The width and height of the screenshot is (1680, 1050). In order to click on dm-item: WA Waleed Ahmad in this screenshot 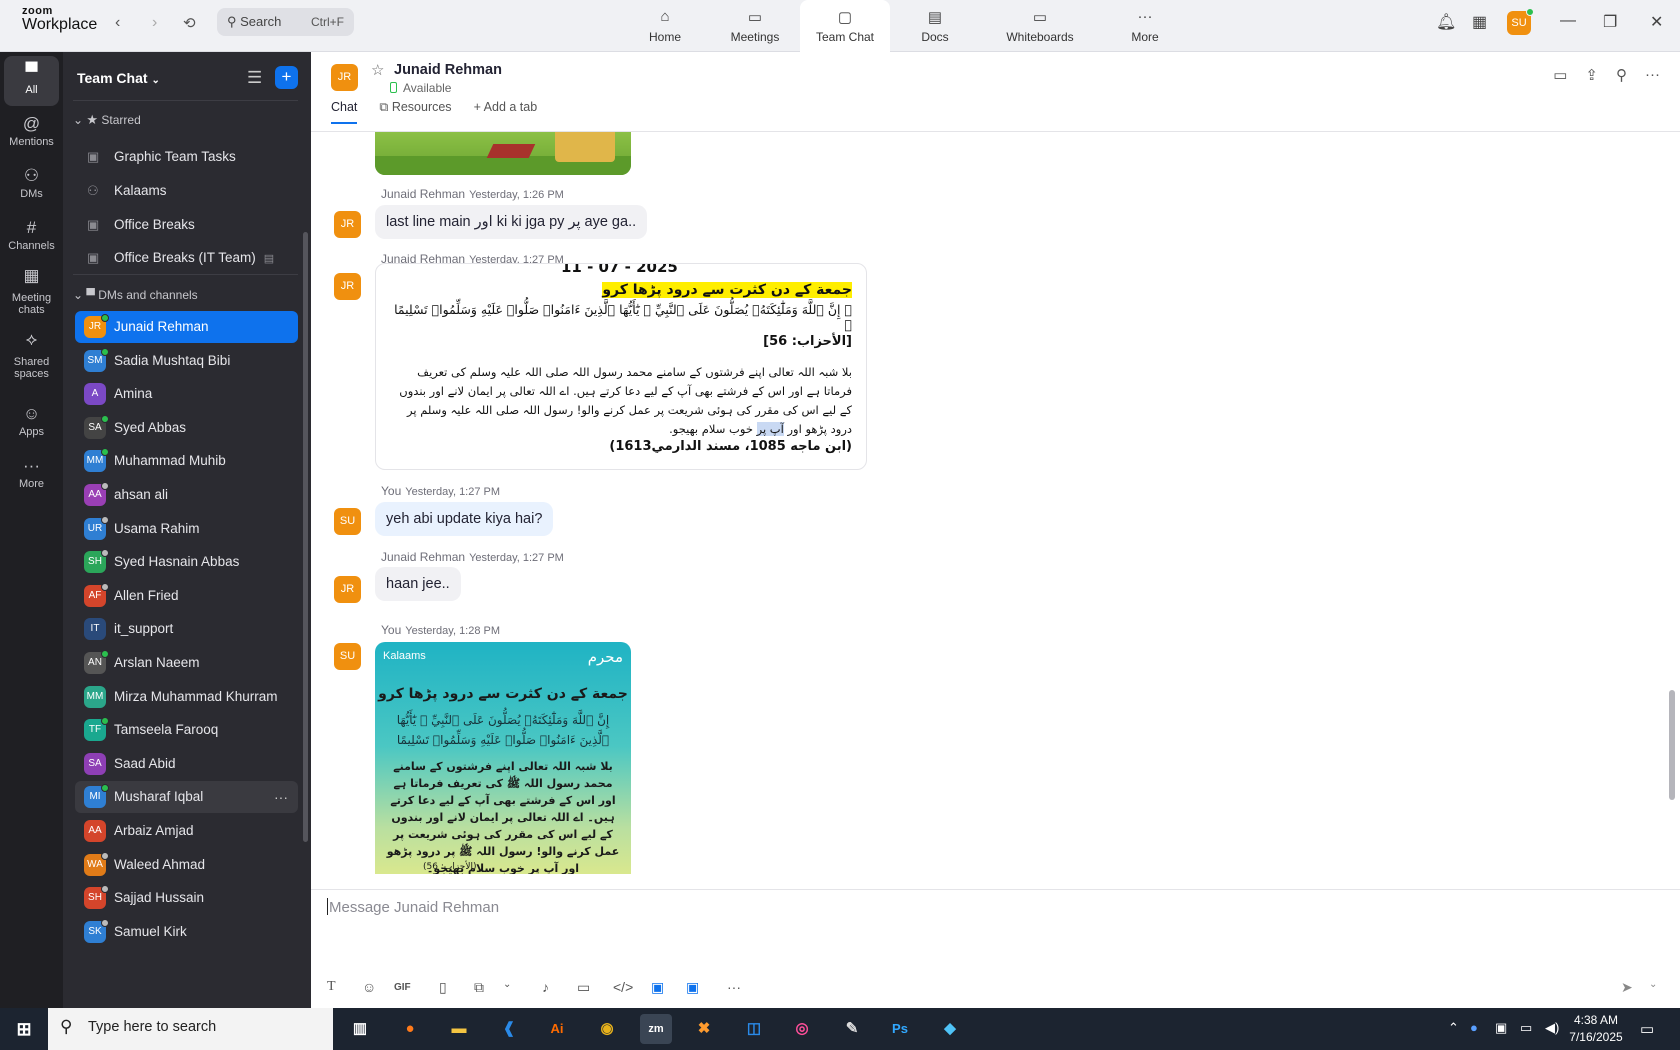, I will do `click(186, 865)`.